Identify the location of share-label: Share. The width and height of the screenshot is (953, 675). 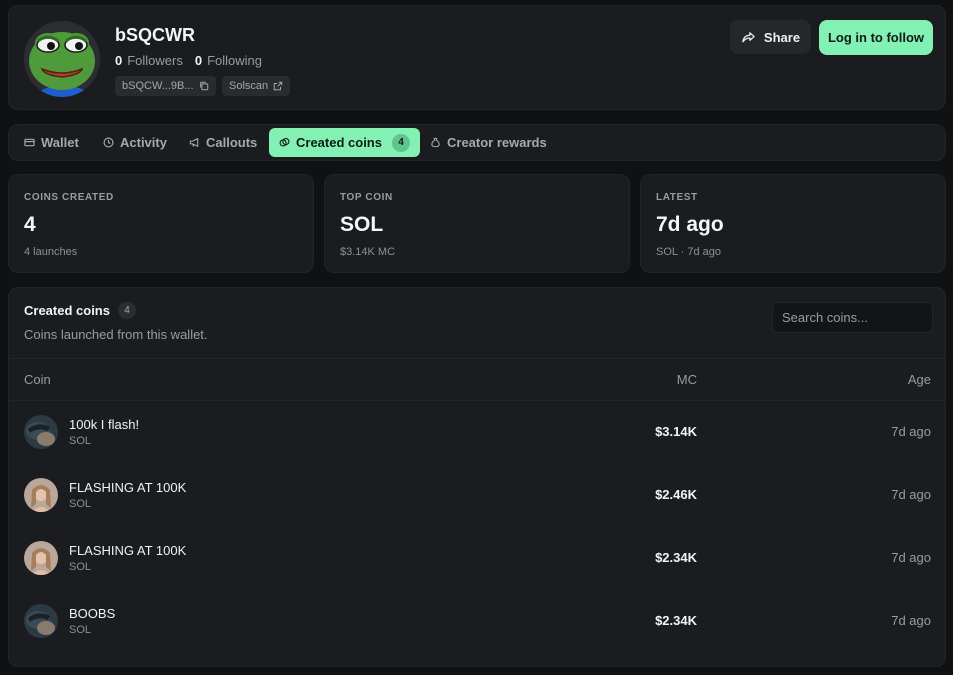
(782, 37).